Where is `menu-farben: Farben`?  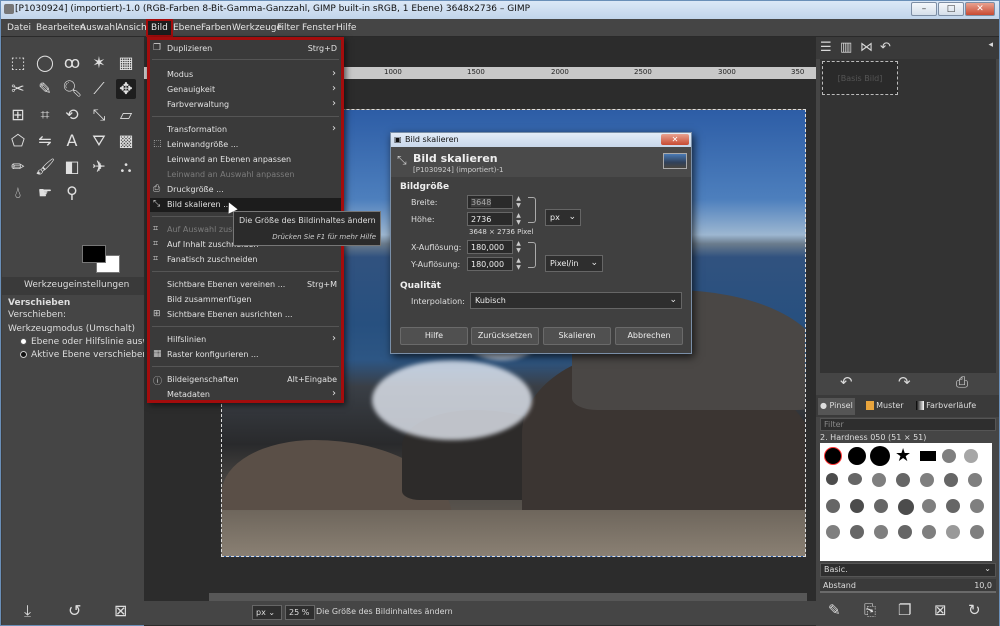
menu-farben: Farben is located at coordinates (216, 28).